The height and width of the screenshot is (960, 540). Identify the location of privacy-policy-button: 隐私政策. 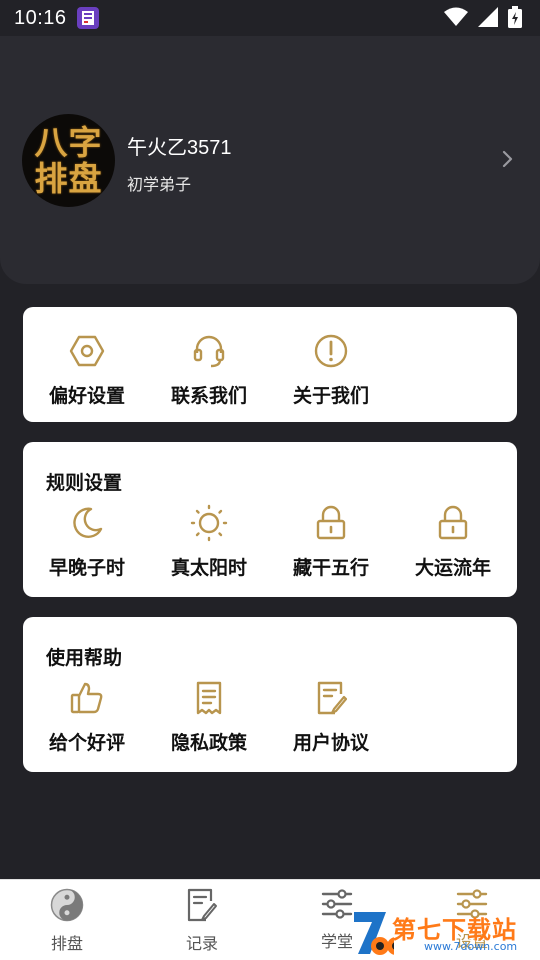
(209, 716).